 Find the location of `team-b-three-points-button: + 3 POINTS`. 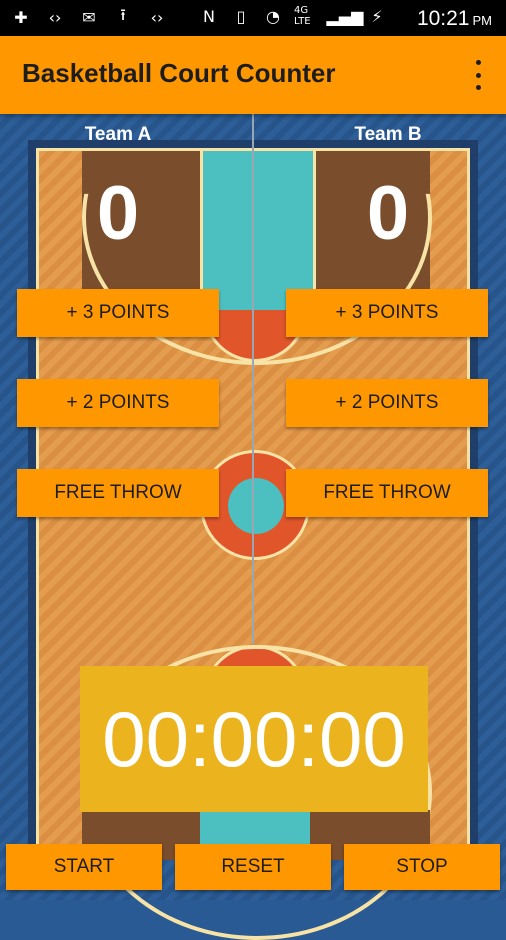

team-b-three-points-button: + 3 POINTS is located at coordinates (387, 313).